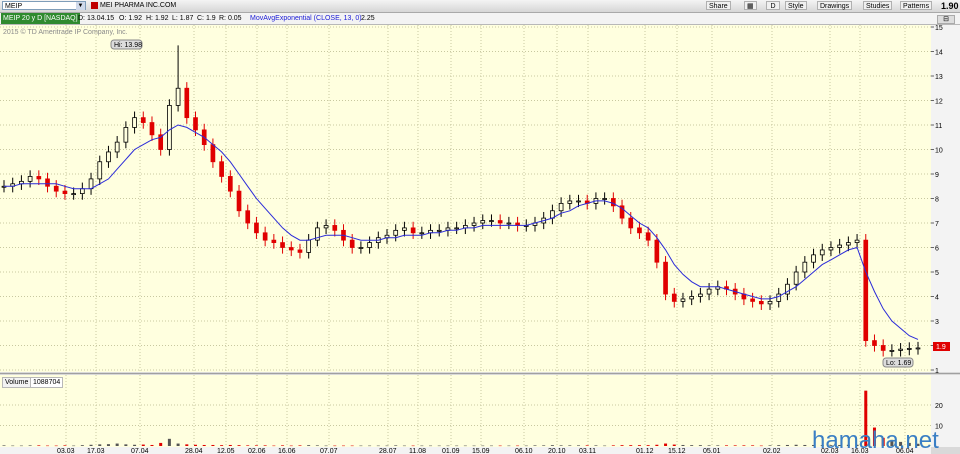 The width and height of the screenshot is (960, 454). I want to click on price-tick-label: 5, so click(937, 273).